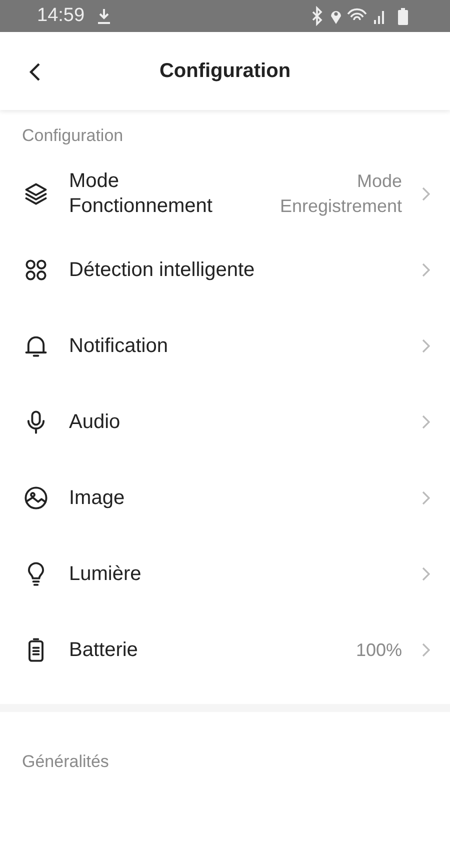  Describe the element at coordinates (35, 72) in the screenshot. I see `back-icon` at that location.